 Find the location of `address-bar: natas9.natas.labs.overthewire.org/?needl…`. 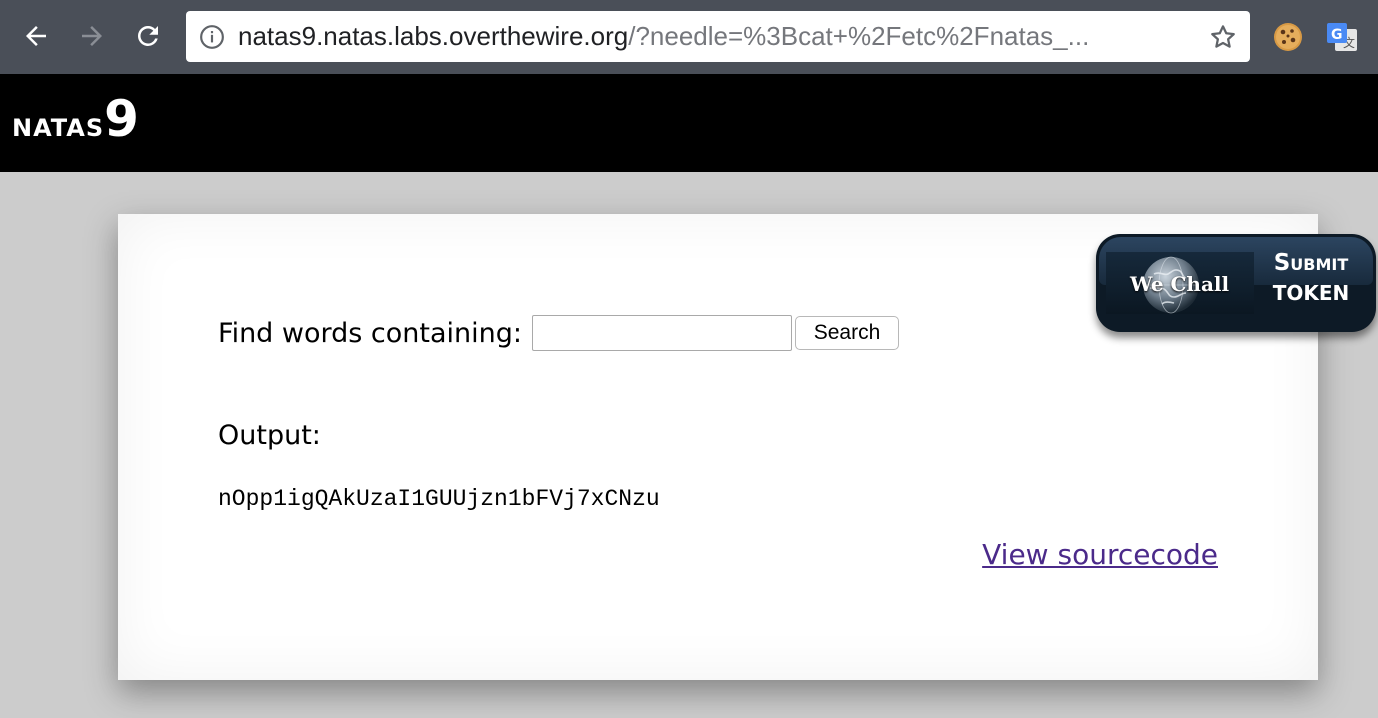

address-bar: natas9.natas.labs.overthewire.org/?needl… is located at coordinates (718, 36).